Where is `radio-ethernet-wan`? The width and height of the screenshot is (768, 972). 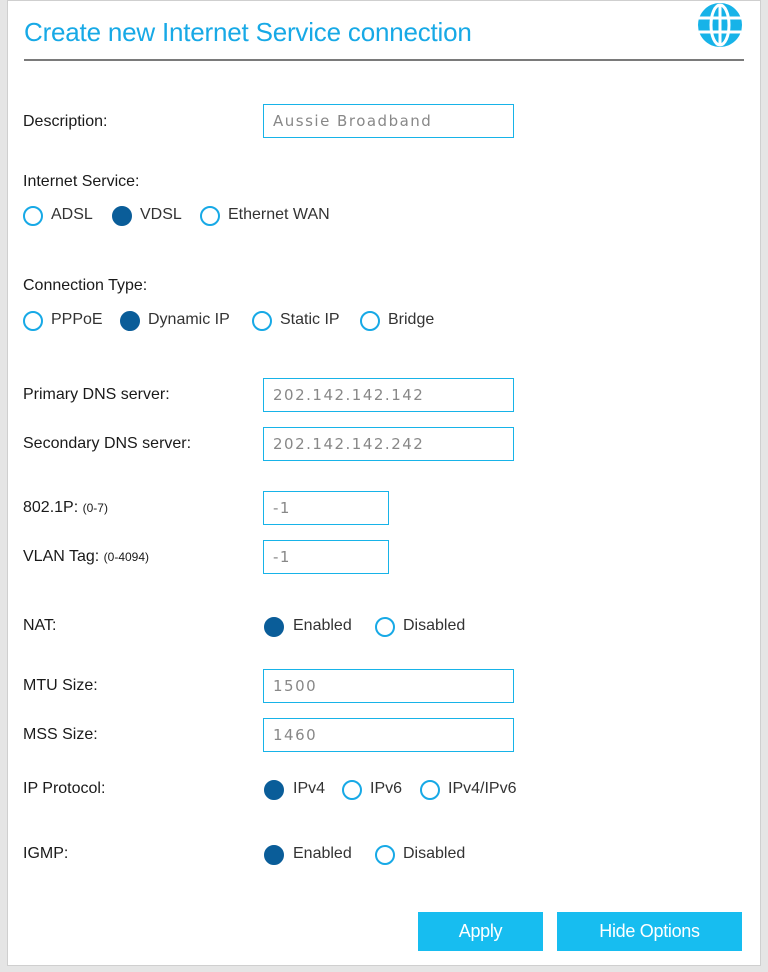 radio-ethernet-wan is located at coordinates (210, 216).